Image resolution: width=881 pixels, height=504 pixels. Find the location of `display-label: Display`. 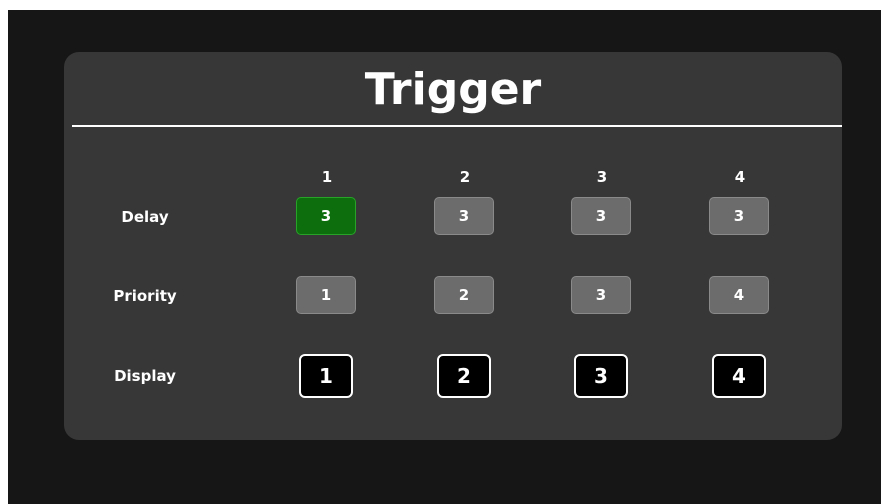

display-label: Display is located at coordinates (145, 376).